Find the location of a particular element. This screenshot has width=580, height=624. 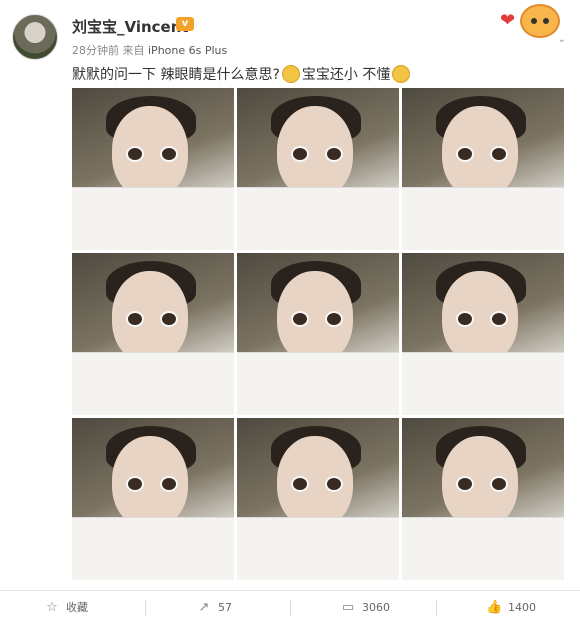

post-text-part1: 默默的问一下 辣眼睛是什么意思? is located at coordinates (176, 75).